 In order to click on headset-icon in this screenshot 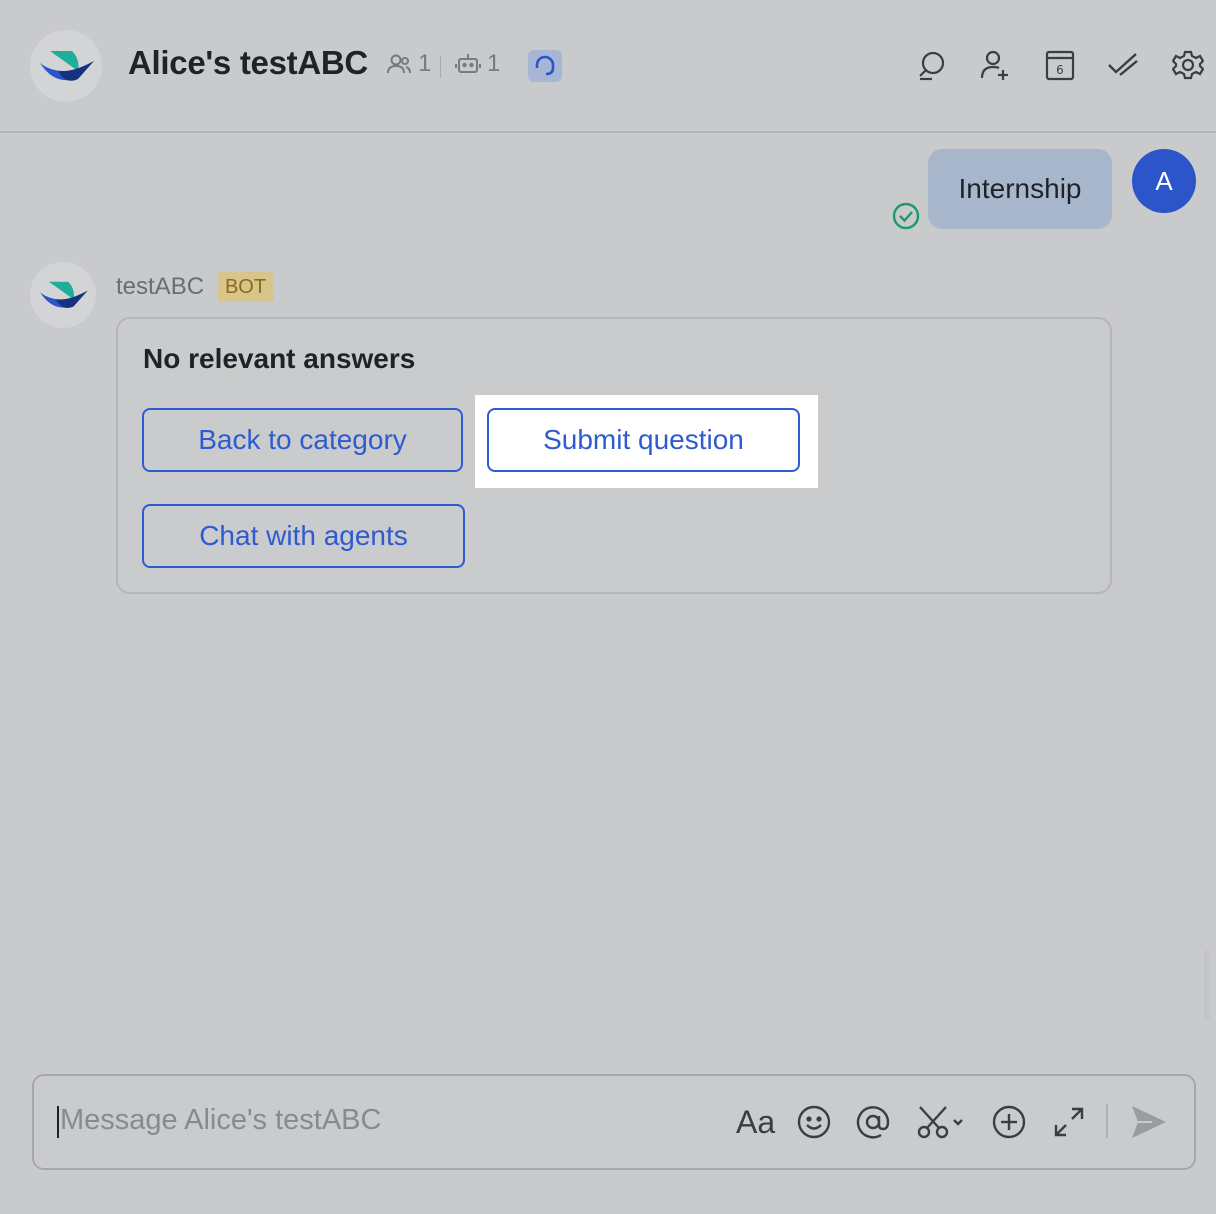, I will do `click(545, 65)`.